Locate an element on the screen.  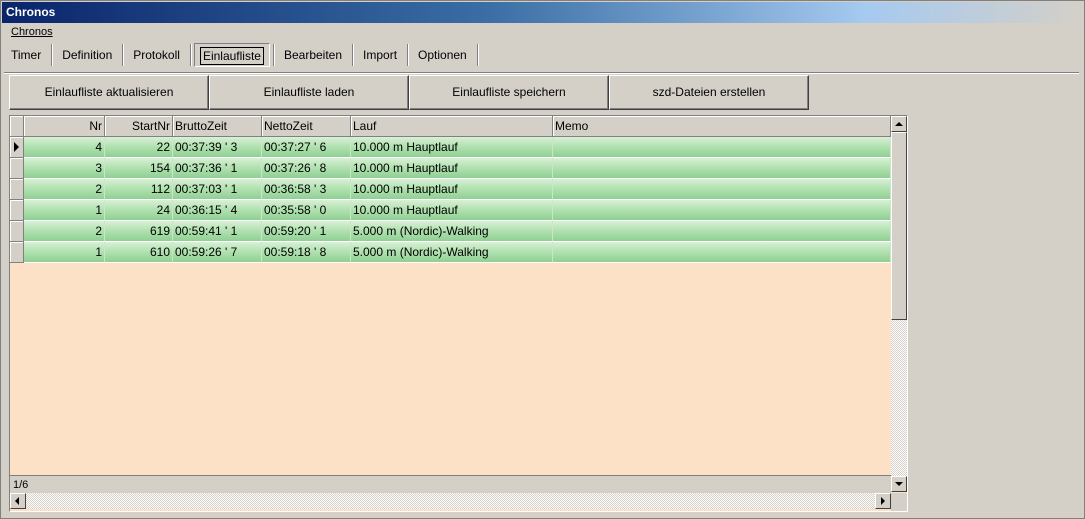
tab-einlaufliste-label: Einlaufliste is located at coordinates (231, 56).